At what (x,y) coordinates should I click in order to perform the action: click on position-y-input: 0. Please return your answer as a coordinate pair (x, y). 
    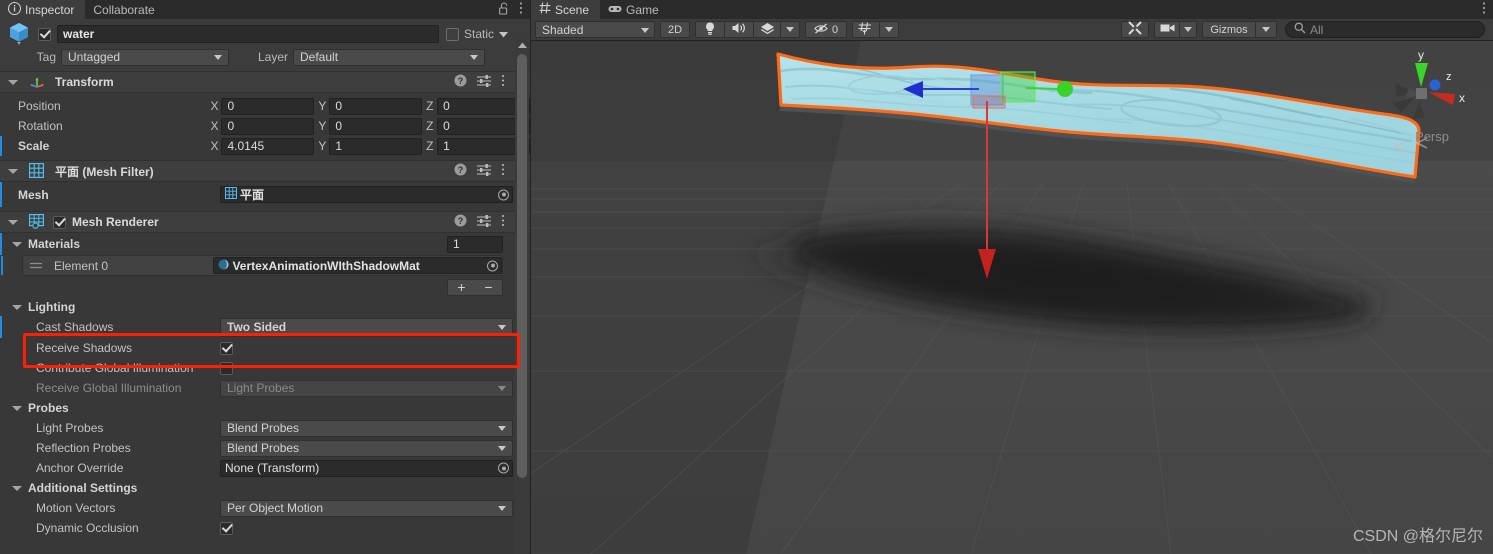
    Looking at the image, I should click on (376, 106).